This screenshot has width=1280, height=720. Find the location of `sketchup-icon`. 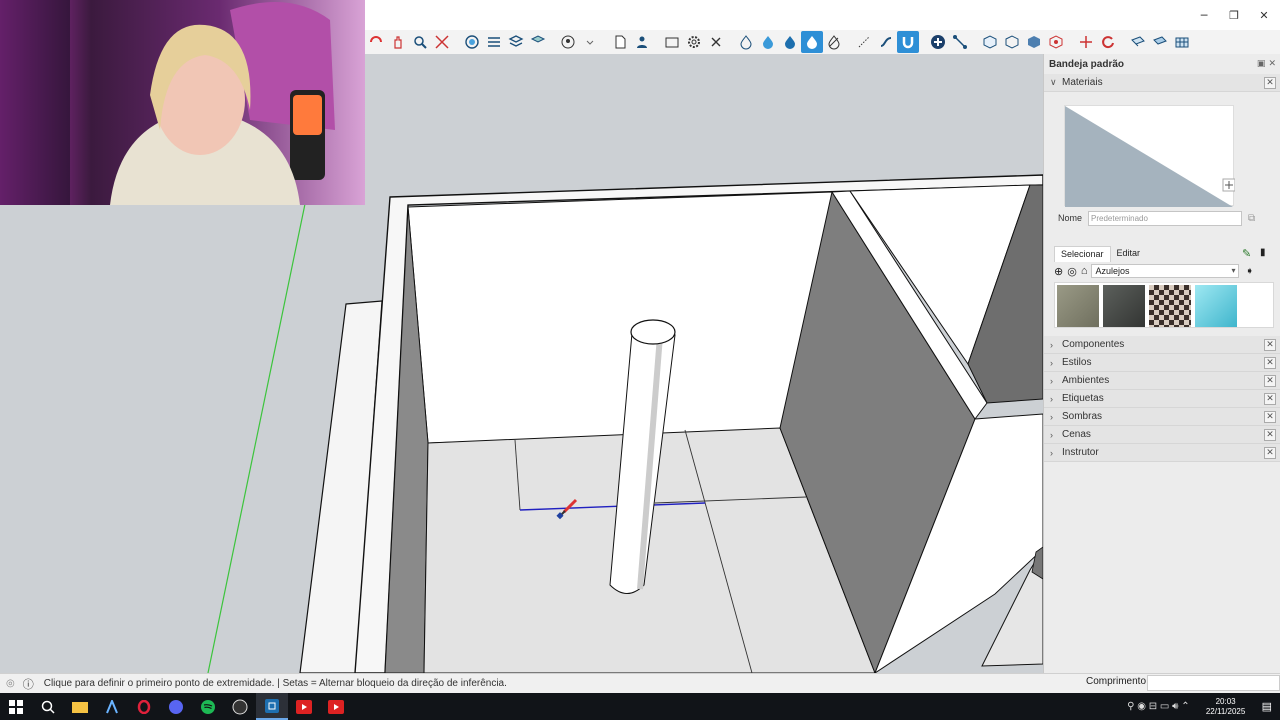

sketchup-icon is located at coordinates (272, 706).